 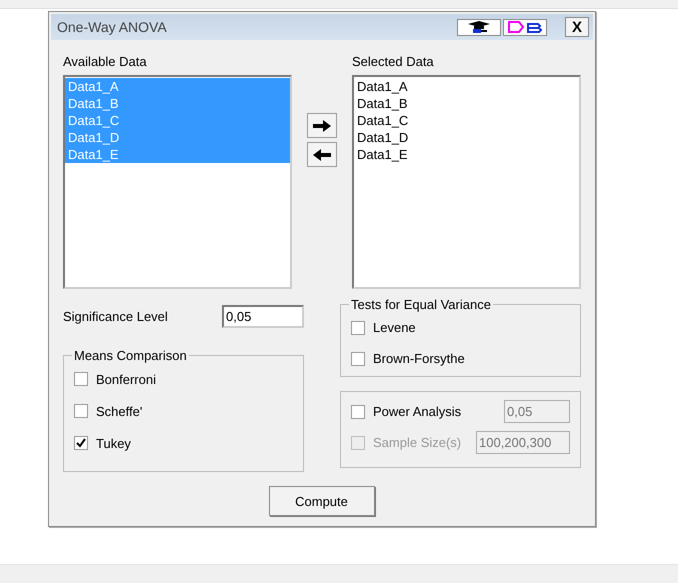 I want to click on list-item: Data1_D, so click(x=466, y=137).